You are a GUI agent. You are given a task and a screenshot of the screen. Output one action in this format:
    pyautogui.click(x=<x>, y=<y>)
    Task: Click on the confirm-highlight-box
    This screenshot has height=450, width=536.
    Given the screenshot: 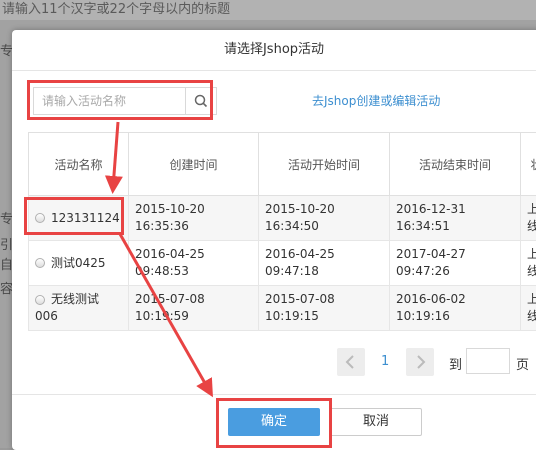 What is the action you would take?
    pyautogui.click(x=274, y=423)
    